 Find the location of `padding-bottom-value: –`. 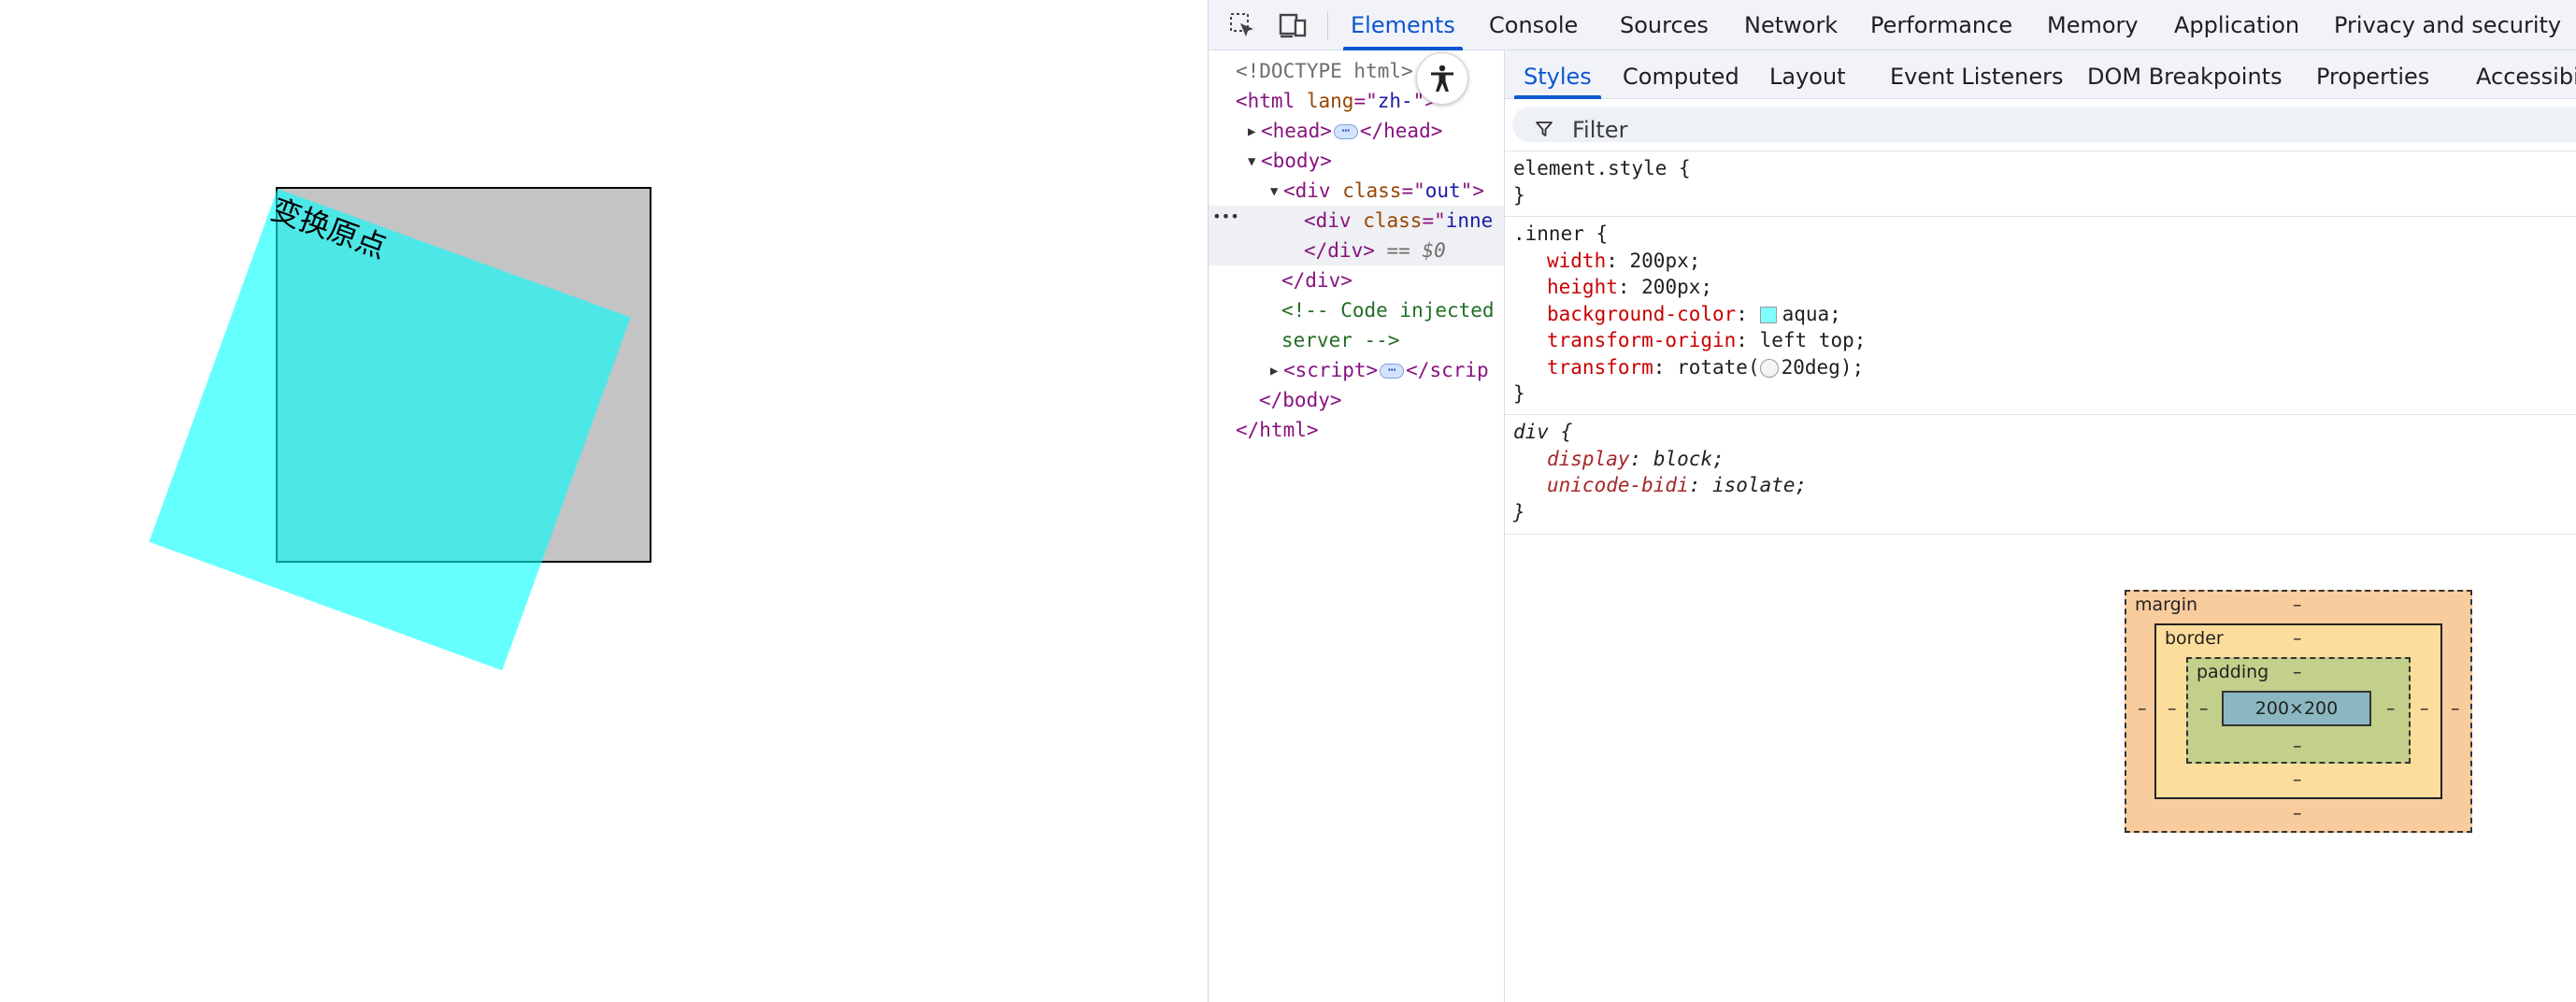

padding-bottom-value: – is located at coordinates (2297, 746).